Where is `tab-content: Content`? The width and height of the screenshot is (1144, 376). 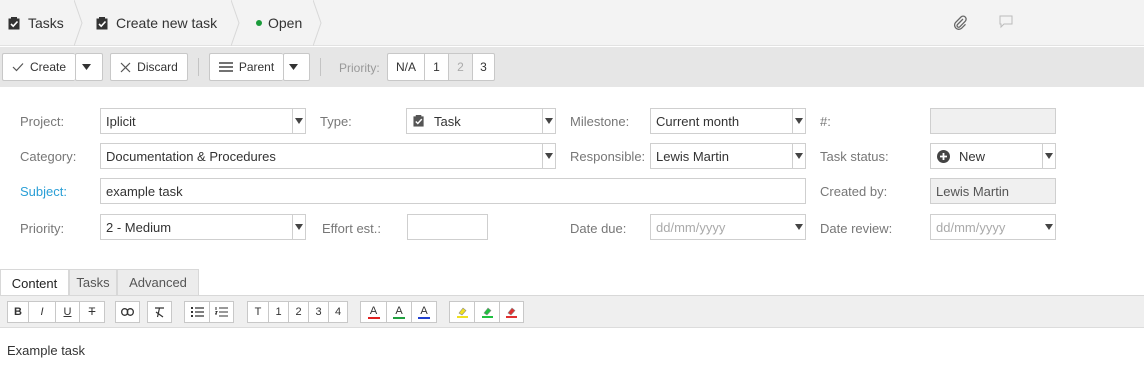 tab-content: Content is located at coordinates (34, 282).